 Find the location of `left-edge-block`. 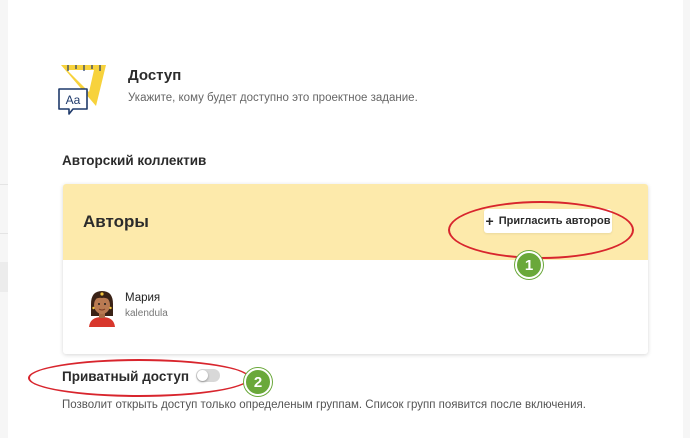

left-edge-block is located at coordinates (4, 277).